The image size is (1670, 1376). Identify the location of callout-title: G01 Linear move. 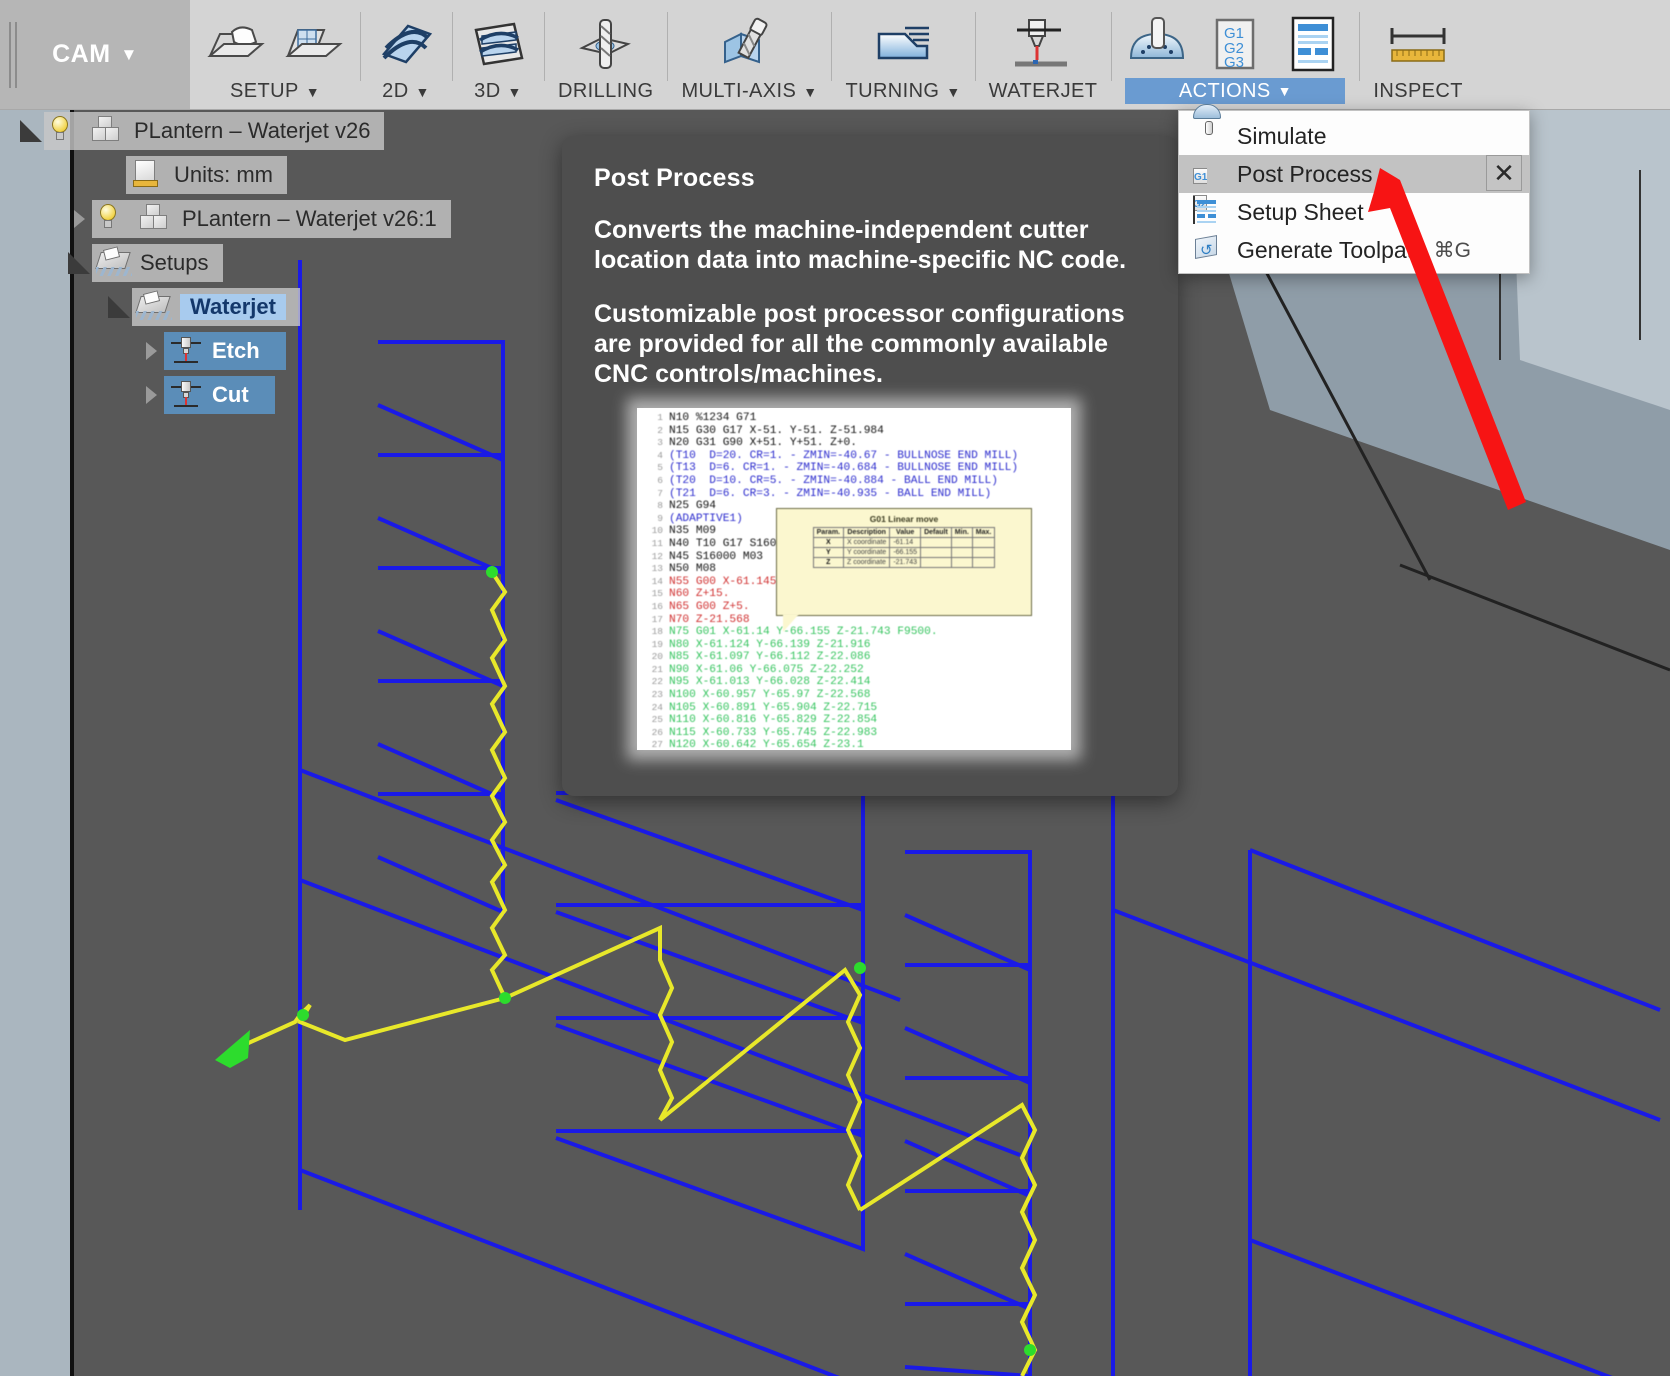
(904, 519).